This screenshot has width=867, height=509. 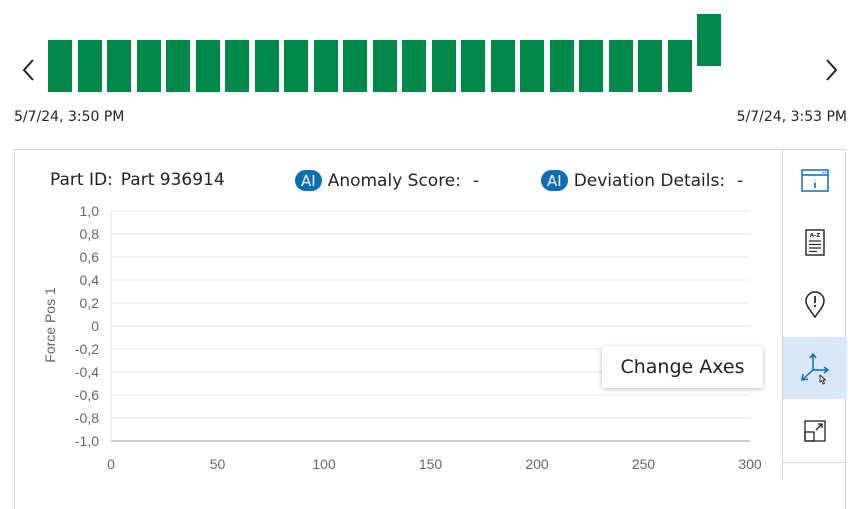 What do you see at coordinates (815, 462) in the screenshot?
I see `toolbar-divider` at bounding box center [815, 462].